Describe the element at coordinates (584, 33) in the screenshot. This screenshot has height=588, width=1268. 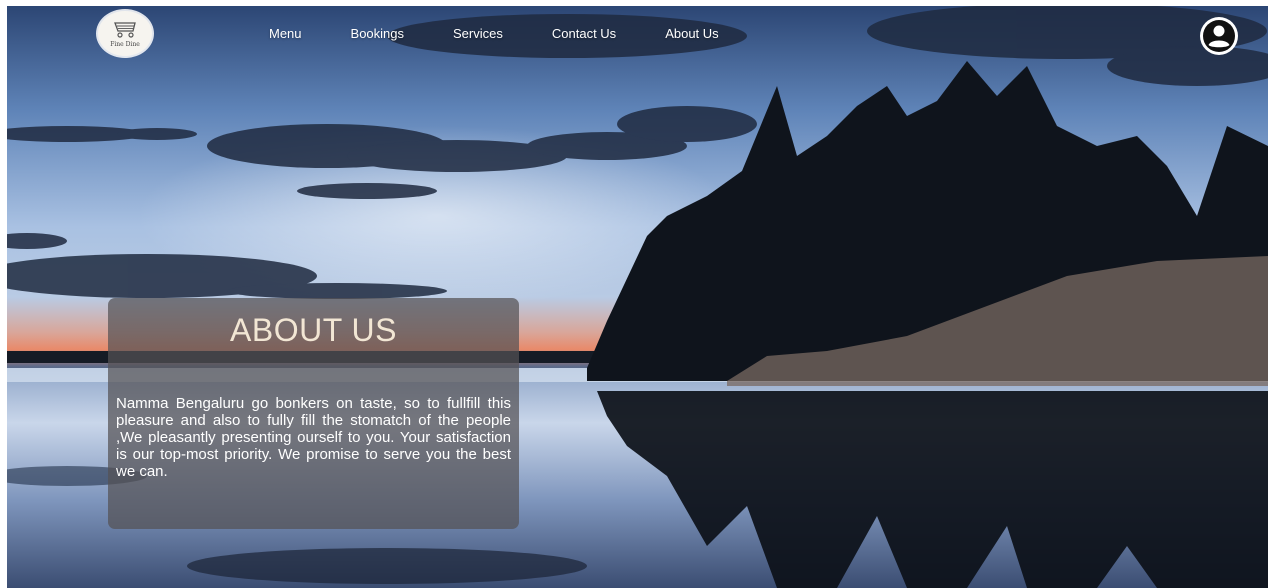
I see `nav-link-contact-us: Contact Us` at that location.